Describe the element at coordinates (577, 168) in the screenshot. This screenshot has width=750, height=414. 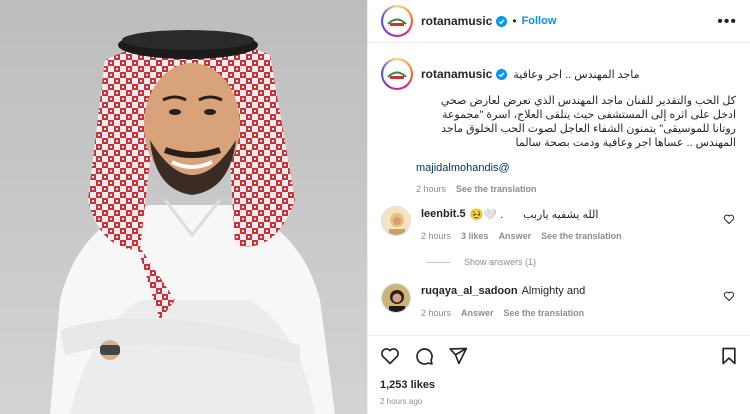
I see `caption-mention-link: majidalmohandis@` at that location.